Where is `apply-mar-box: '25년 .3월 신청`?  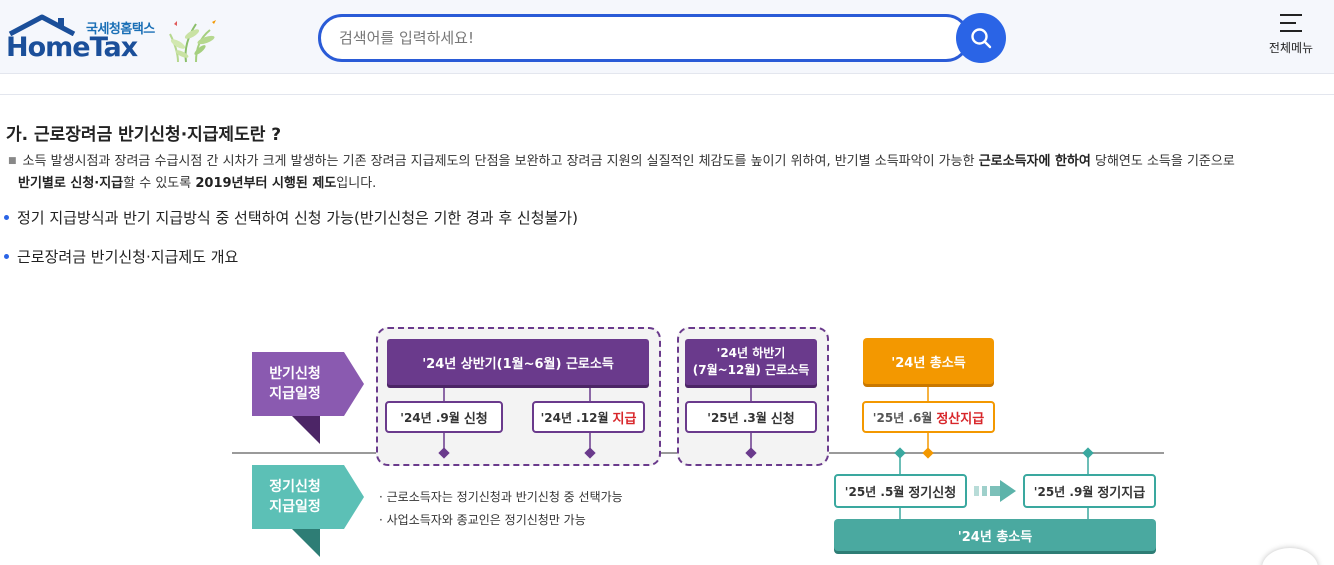 apply-mar-box: '25년 .3월 신청 is located at coordinates (751, 417).